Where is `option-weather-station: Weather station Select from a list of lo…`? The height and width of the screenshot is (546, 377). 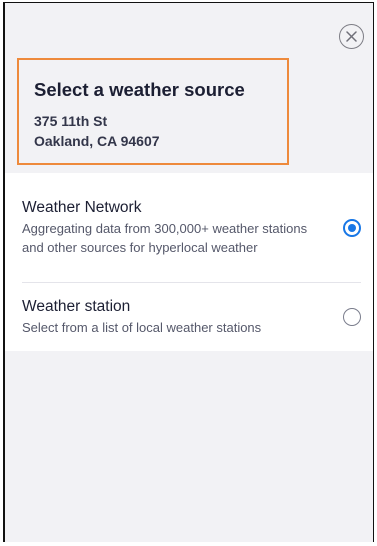
option-weather-station: Weather station Select from a list of lo… is located at coordinates (189, 317).